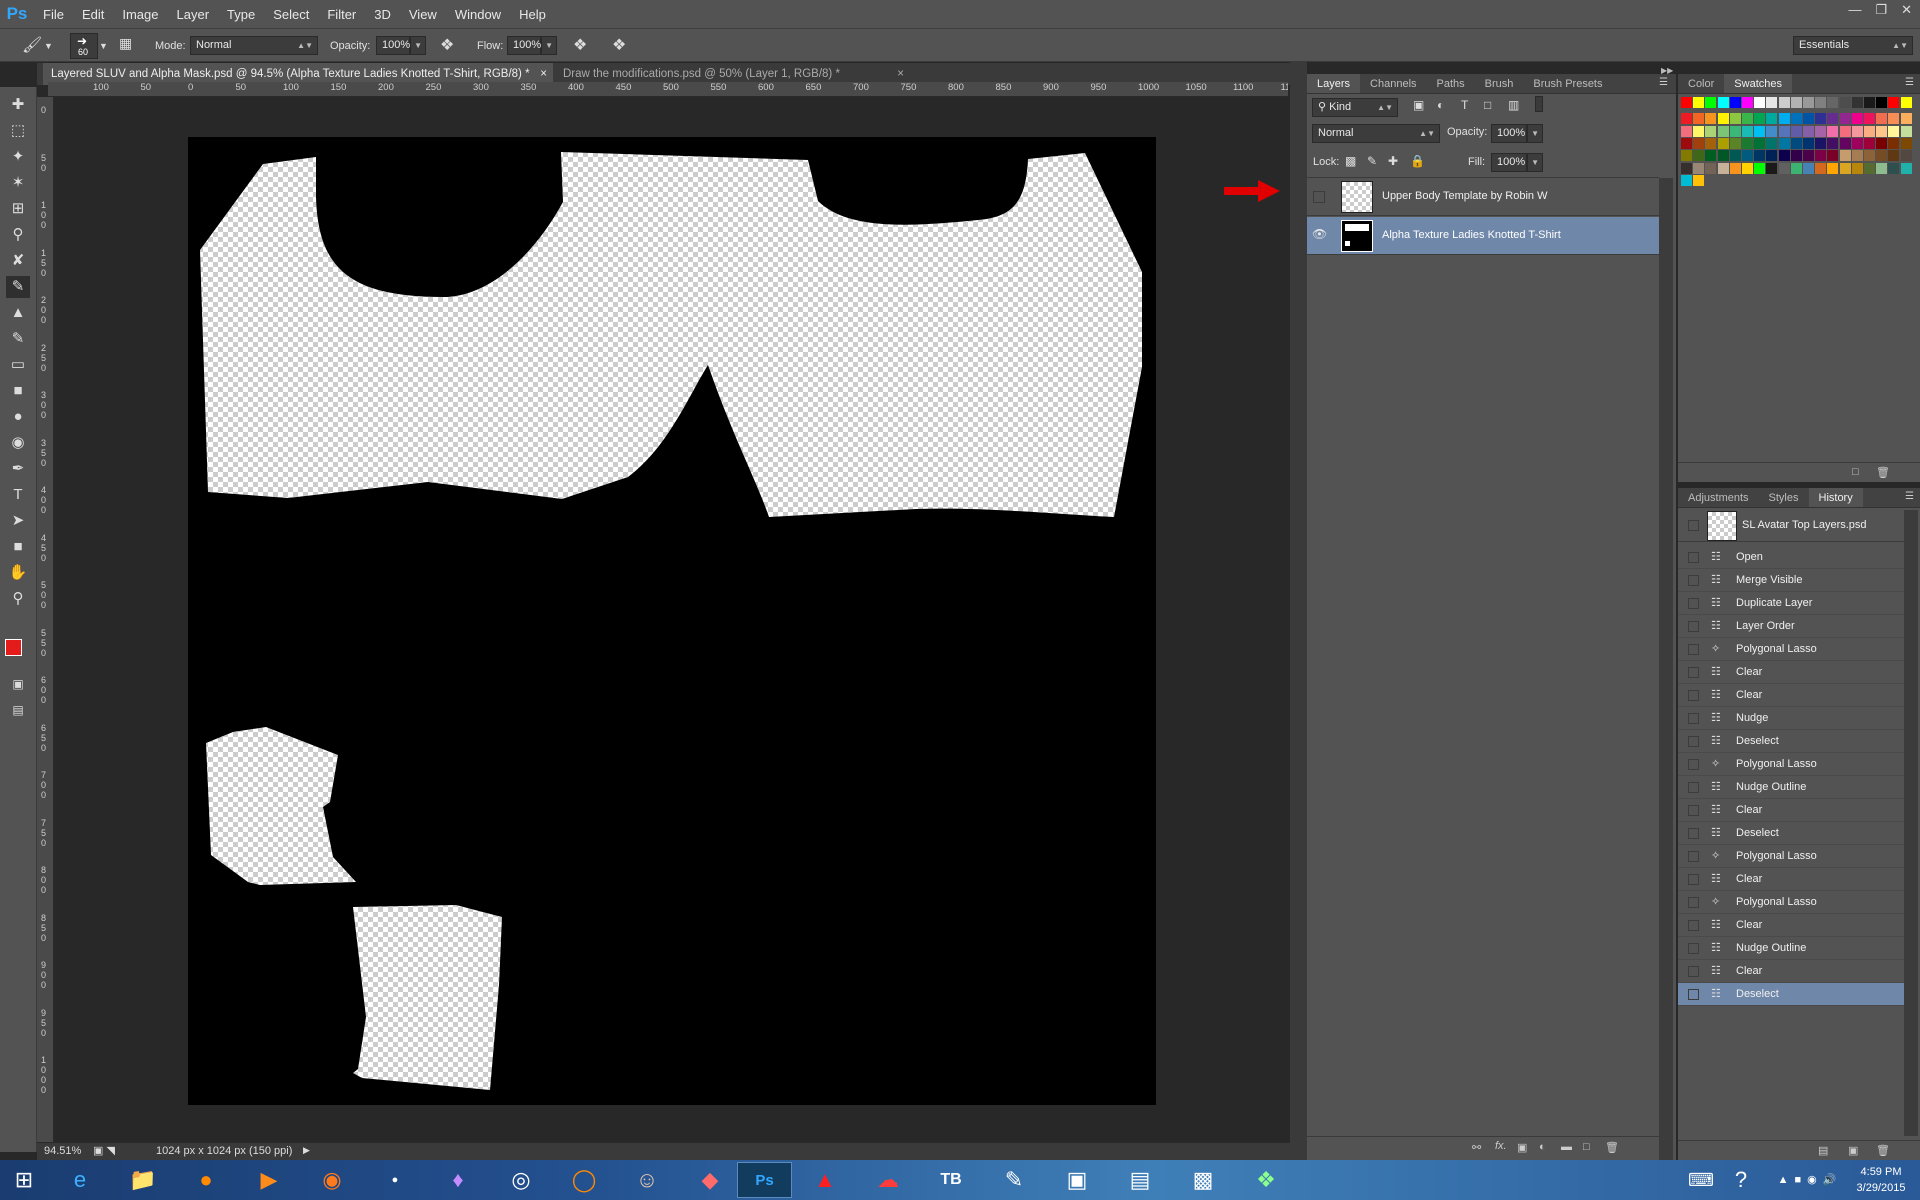 The image size is (1920, 1200). I want to click on layers-scrollbar, so click(1666, 669).